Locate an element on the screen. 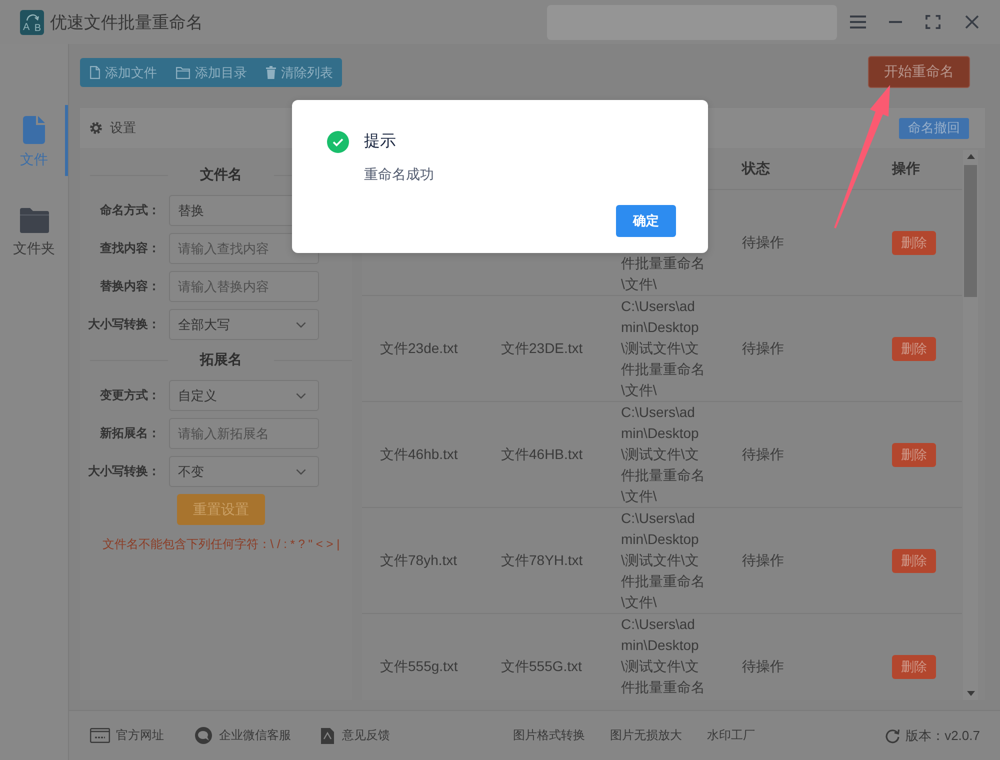 The image size is (1000, 760). footer-link: 意见反馈 is located at coordinates (355, 735).